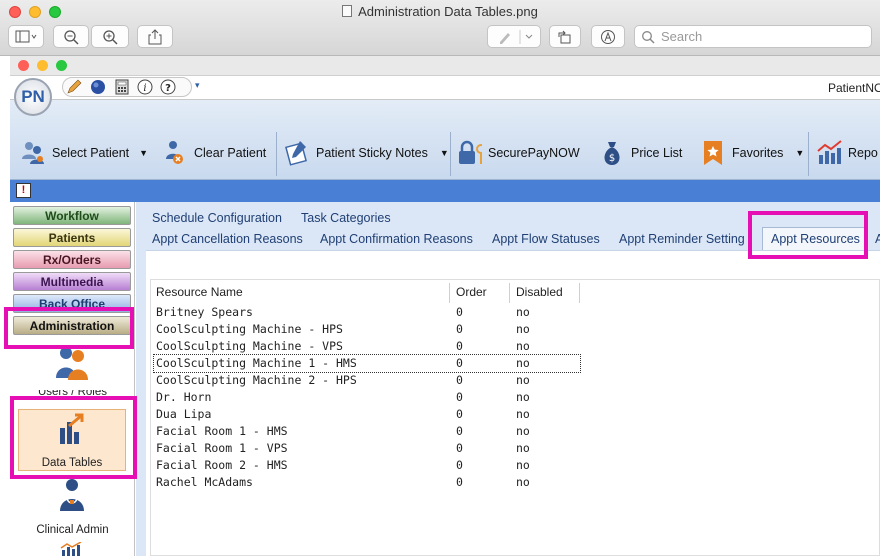  Describe the element at coordinates (808, 235) in the screenshot. I see `highlight-appt-resources` at that location.